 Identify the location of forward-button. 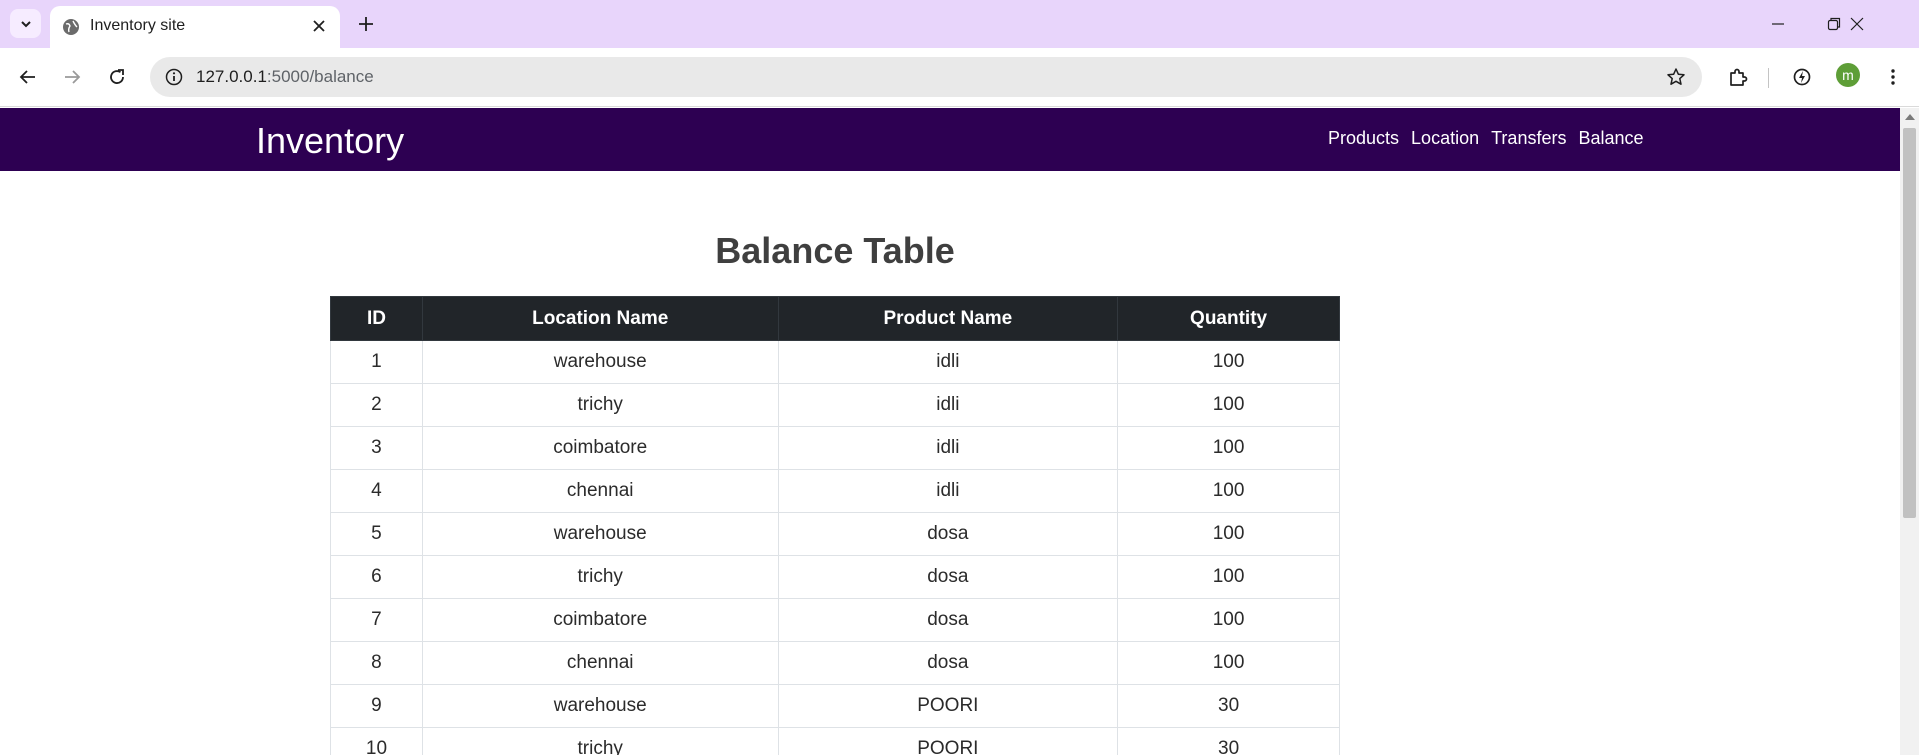
(72, 77).